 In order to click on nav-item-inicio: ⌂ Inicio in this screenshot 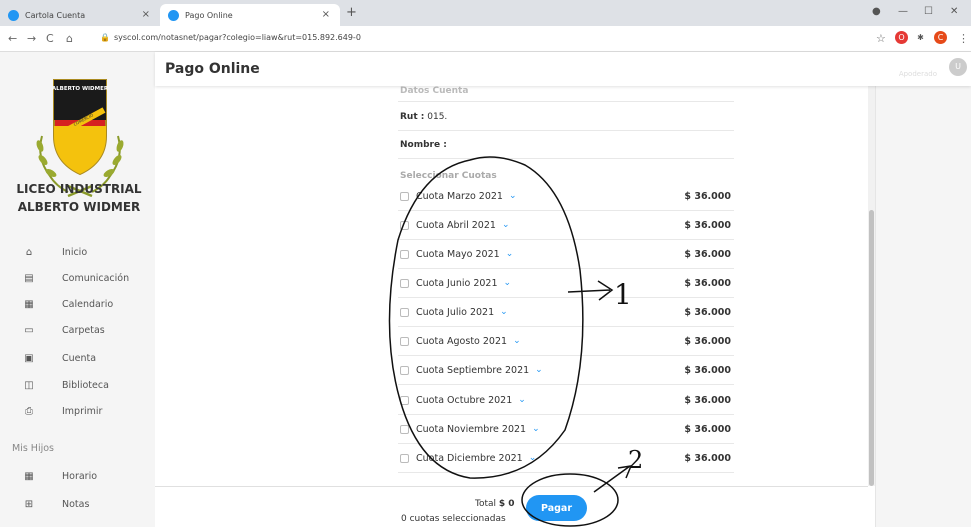, I will do `click(54, 252)`.